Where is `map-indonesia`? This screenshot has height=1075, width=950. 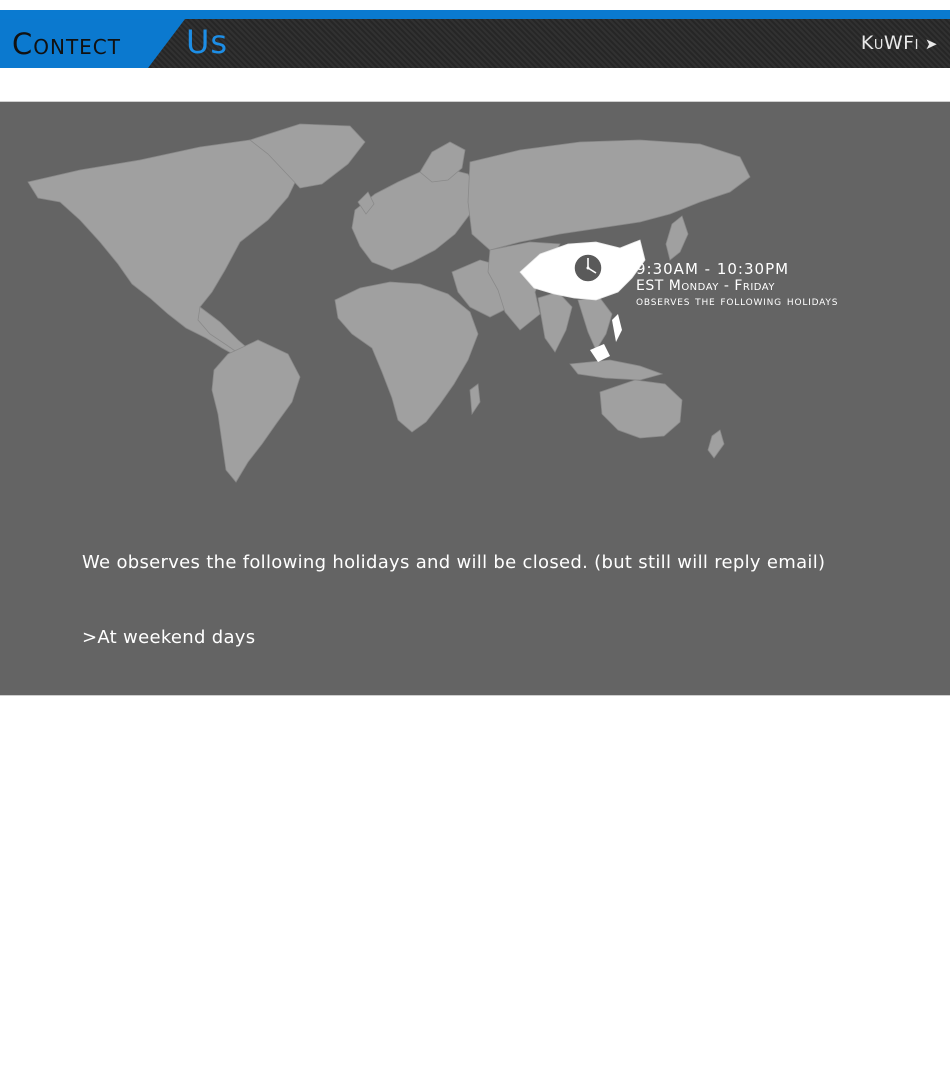
map-indonesia is located at coordinates (616, 370).